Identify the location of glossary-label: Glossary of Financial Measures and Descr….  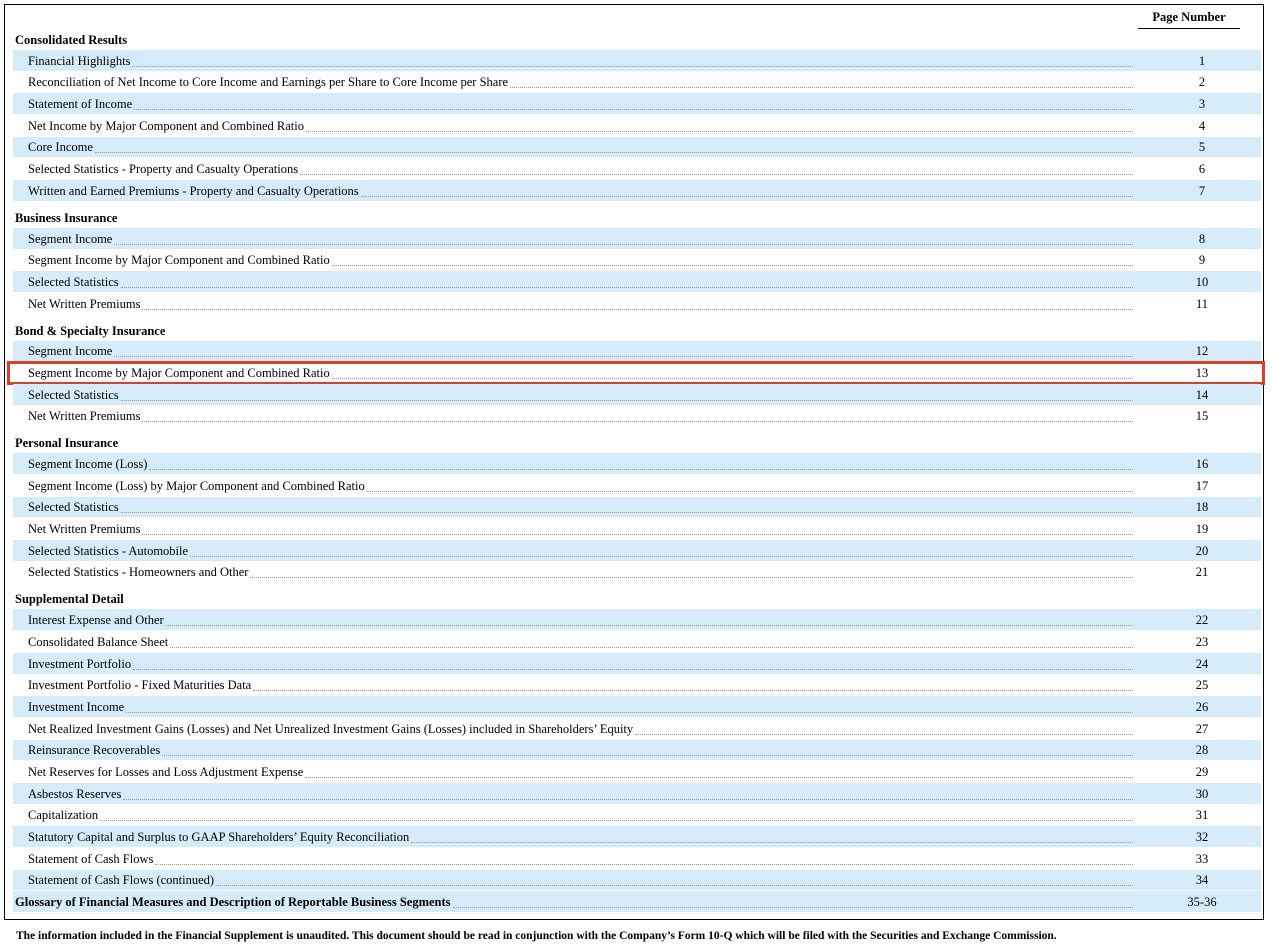
(233, 902).